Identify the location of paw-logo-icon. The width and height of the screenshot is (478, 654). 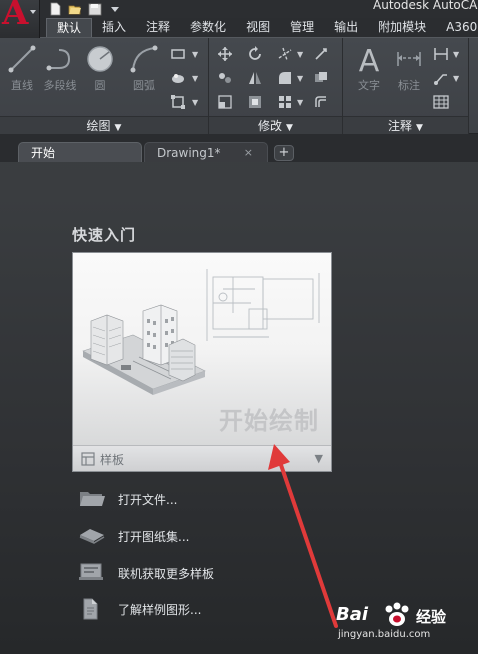
(397, 614).